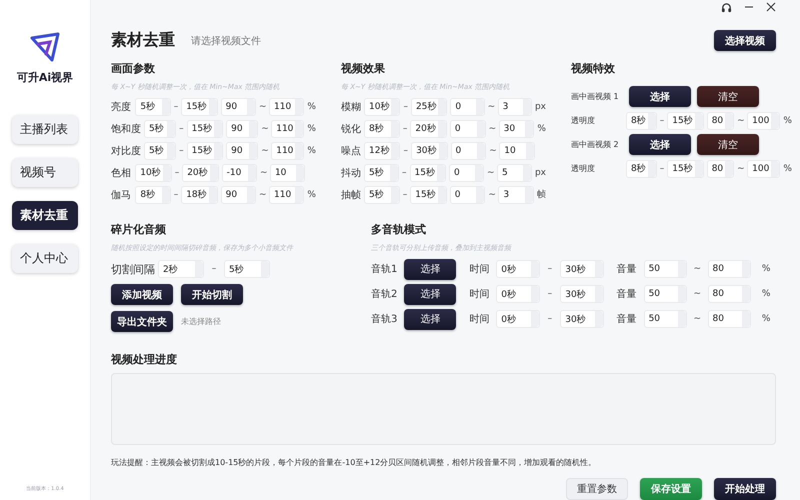  What do you see at coordinates (45, 258) in the screenshot?
I see `nav-item: 个人中心` at bounding box center [45, 258].